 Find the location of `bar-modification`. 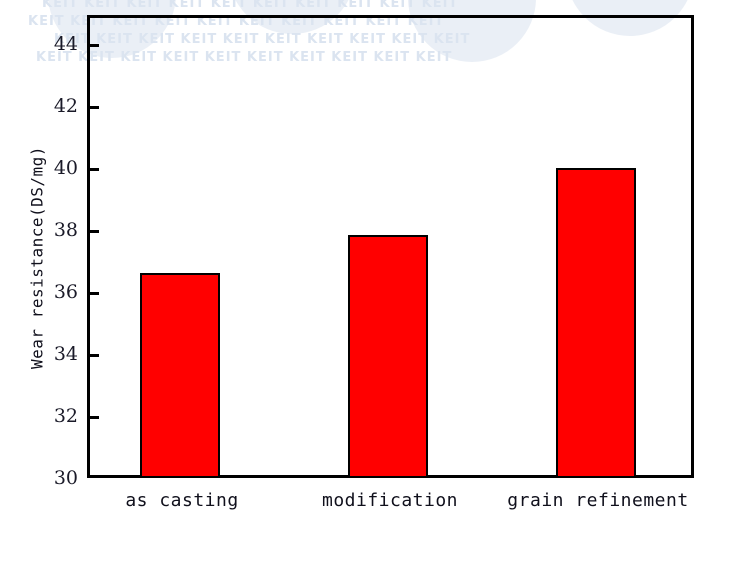

bar-modification is located at coordinates (388, 356).